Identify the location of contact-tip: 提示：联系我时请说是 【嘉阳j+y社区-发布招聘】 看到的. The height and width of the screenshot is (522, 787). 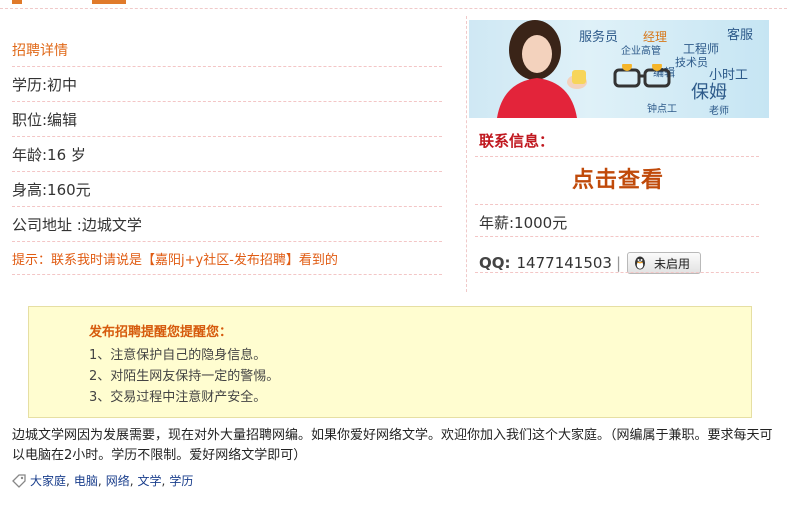
(227, 258).